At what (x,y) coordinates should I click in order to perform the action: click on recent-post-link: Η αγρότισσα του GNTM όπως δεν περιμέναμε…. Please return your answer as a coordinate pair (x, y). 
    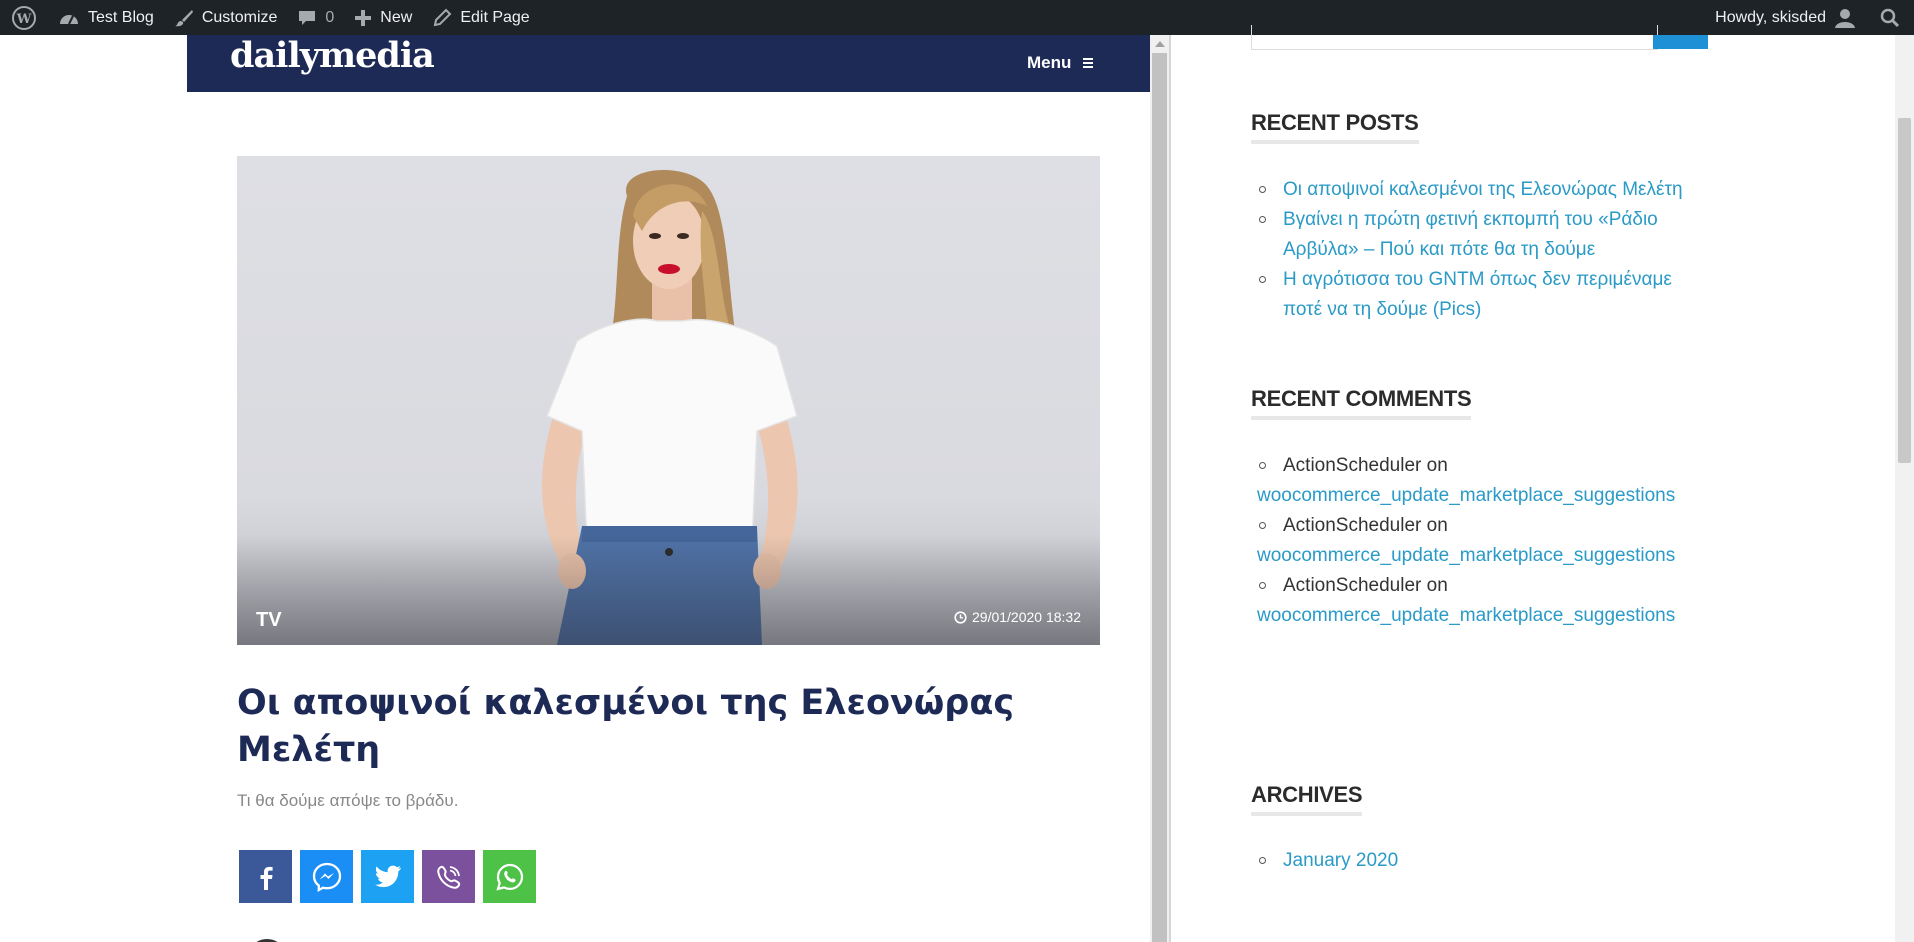
    Looking at the image, I should click on (1477, 294).